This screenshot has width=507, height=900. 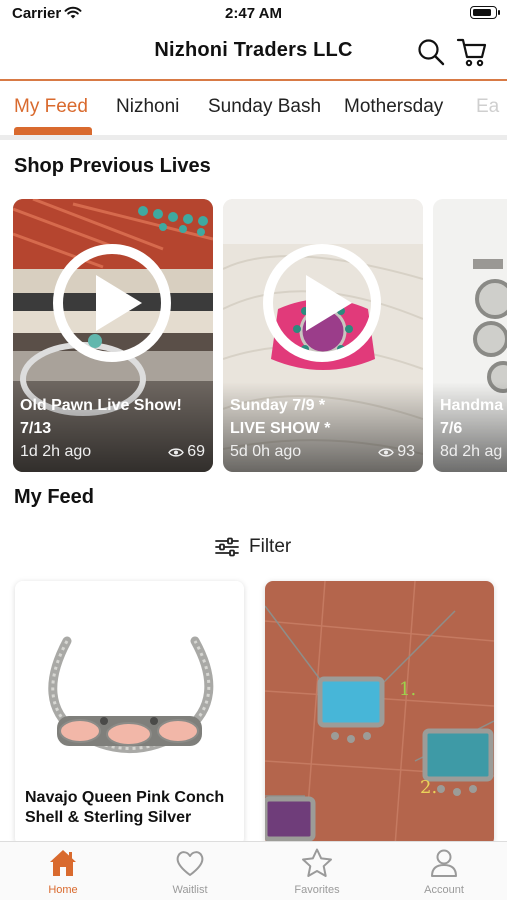 I want to click on views-count: 93, so click(x=406, y=451).